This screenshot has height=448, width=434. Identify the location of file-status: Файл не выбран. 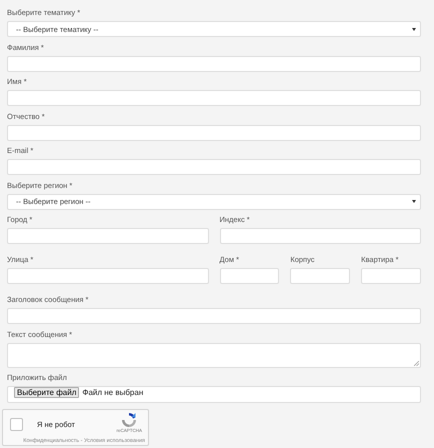
(113, 392).